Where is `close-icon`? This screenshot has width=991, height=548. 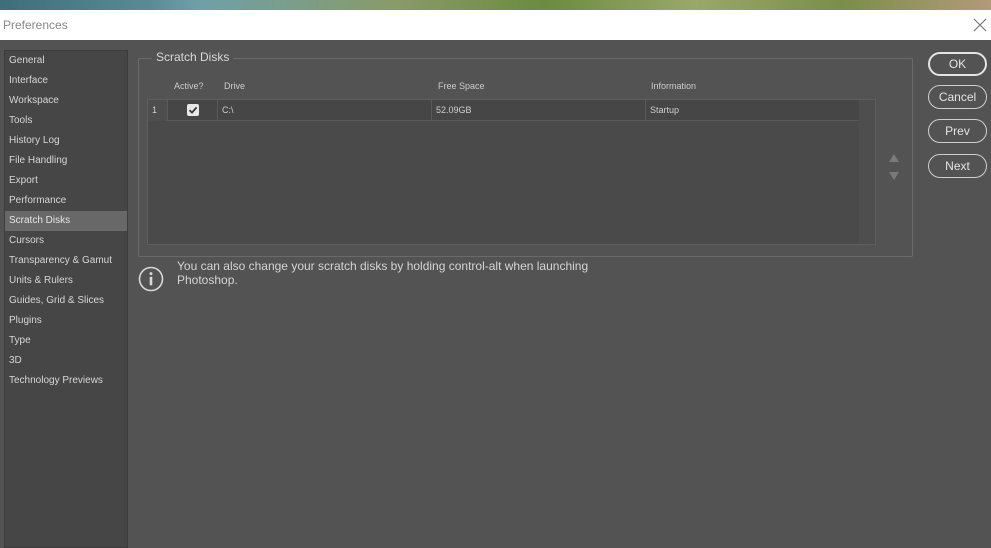
close-icon is located at coordinates (980, 24).